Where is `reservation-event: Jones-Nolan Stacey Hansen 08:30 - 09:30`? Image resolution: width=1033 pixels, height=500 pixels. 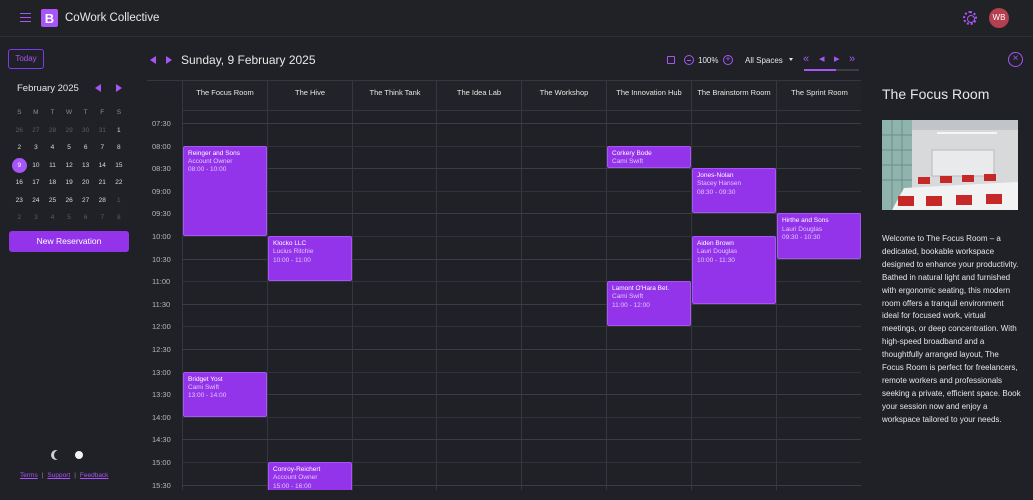
reservation-event: Jones-Nolan Stacey Hansen 08:30 - 09:30 is located at coordinates (734, 191).